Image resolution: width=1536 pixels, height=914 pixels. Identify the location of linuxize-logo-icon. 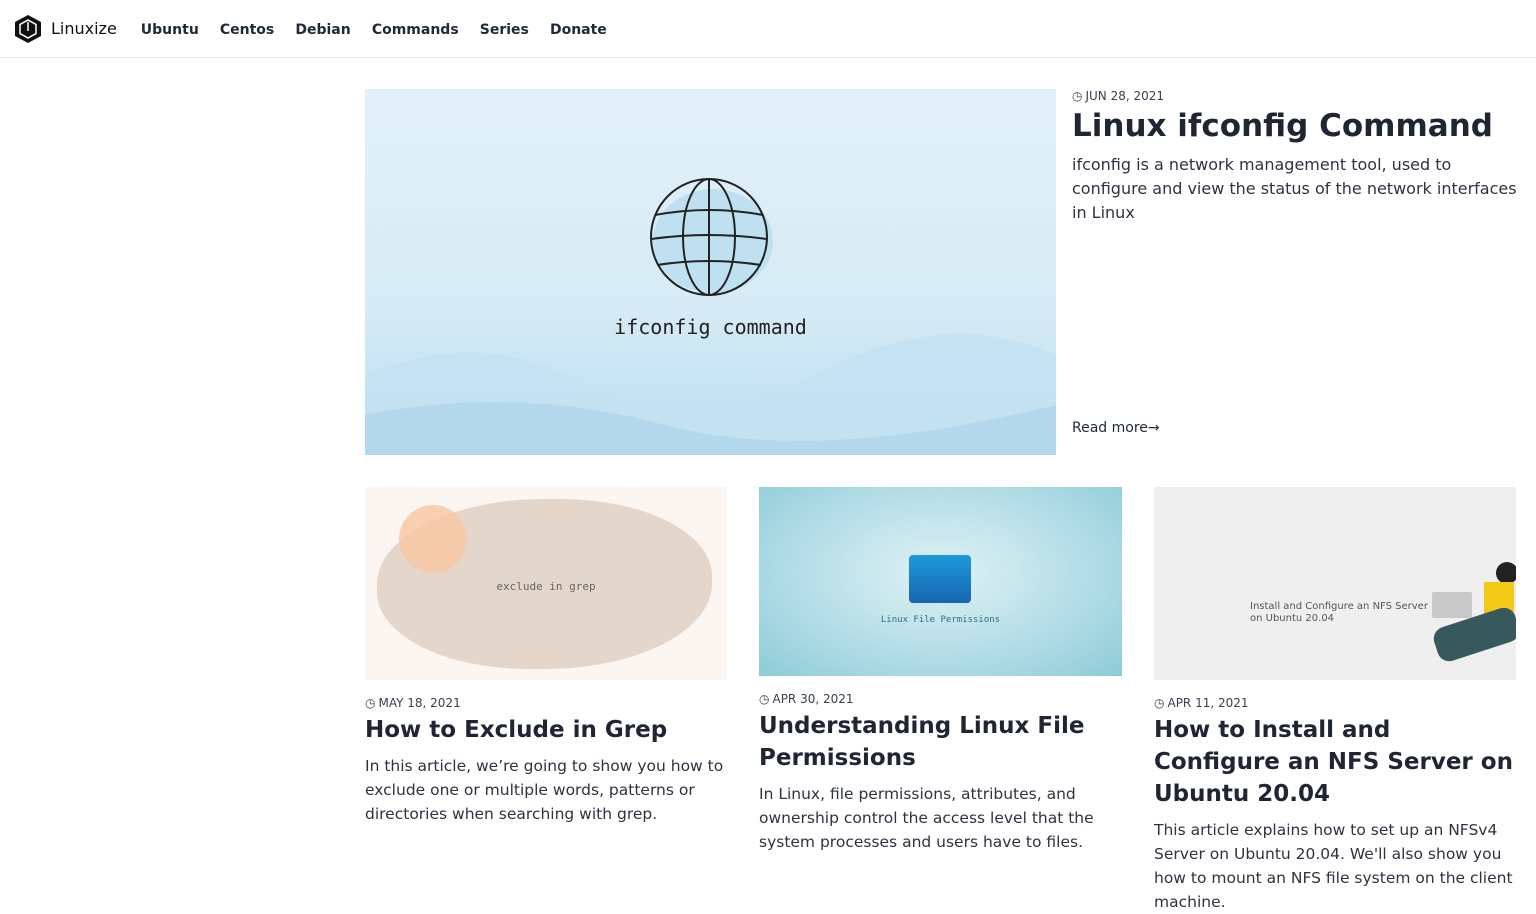
(28, 28).